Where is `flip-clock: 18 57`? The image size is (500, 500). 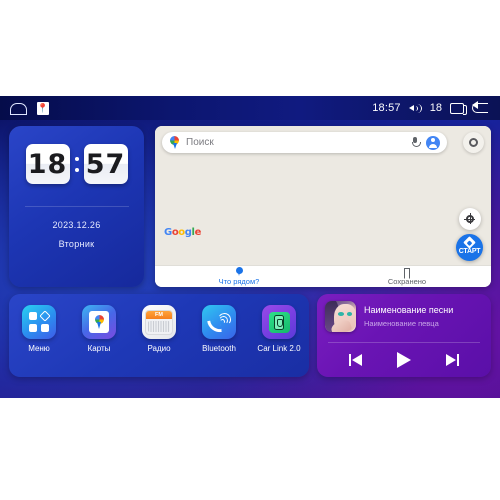
flip-clock: 18 57 is located at coordinates (76, 155).